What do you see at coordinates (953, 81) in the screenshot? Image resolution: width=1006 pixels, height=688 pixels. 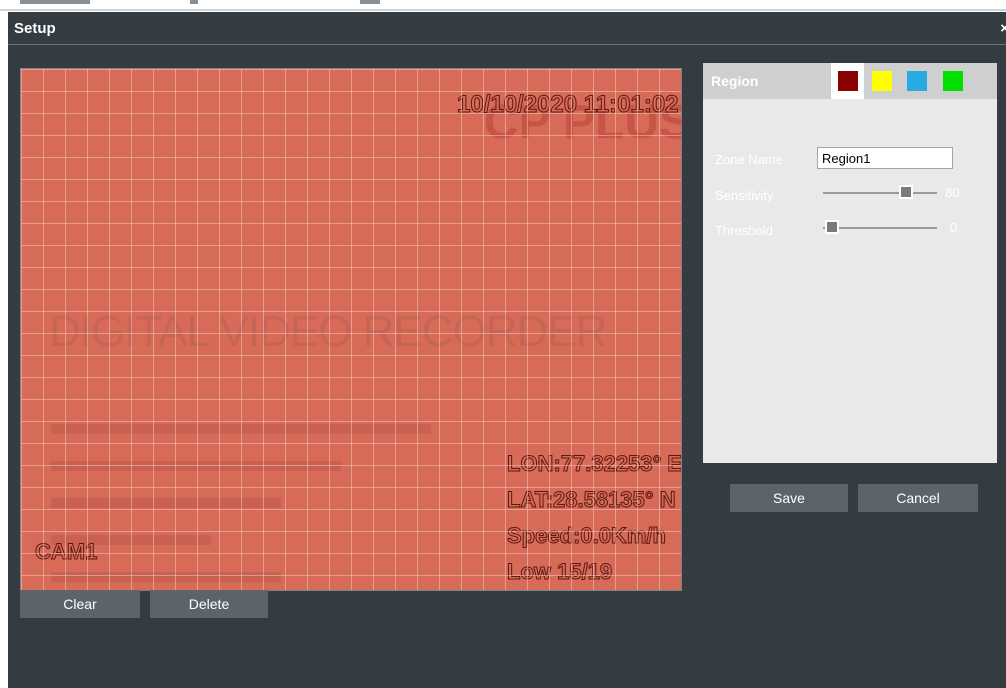 I see `color-swatch-green` at bounding box center [953, 81].